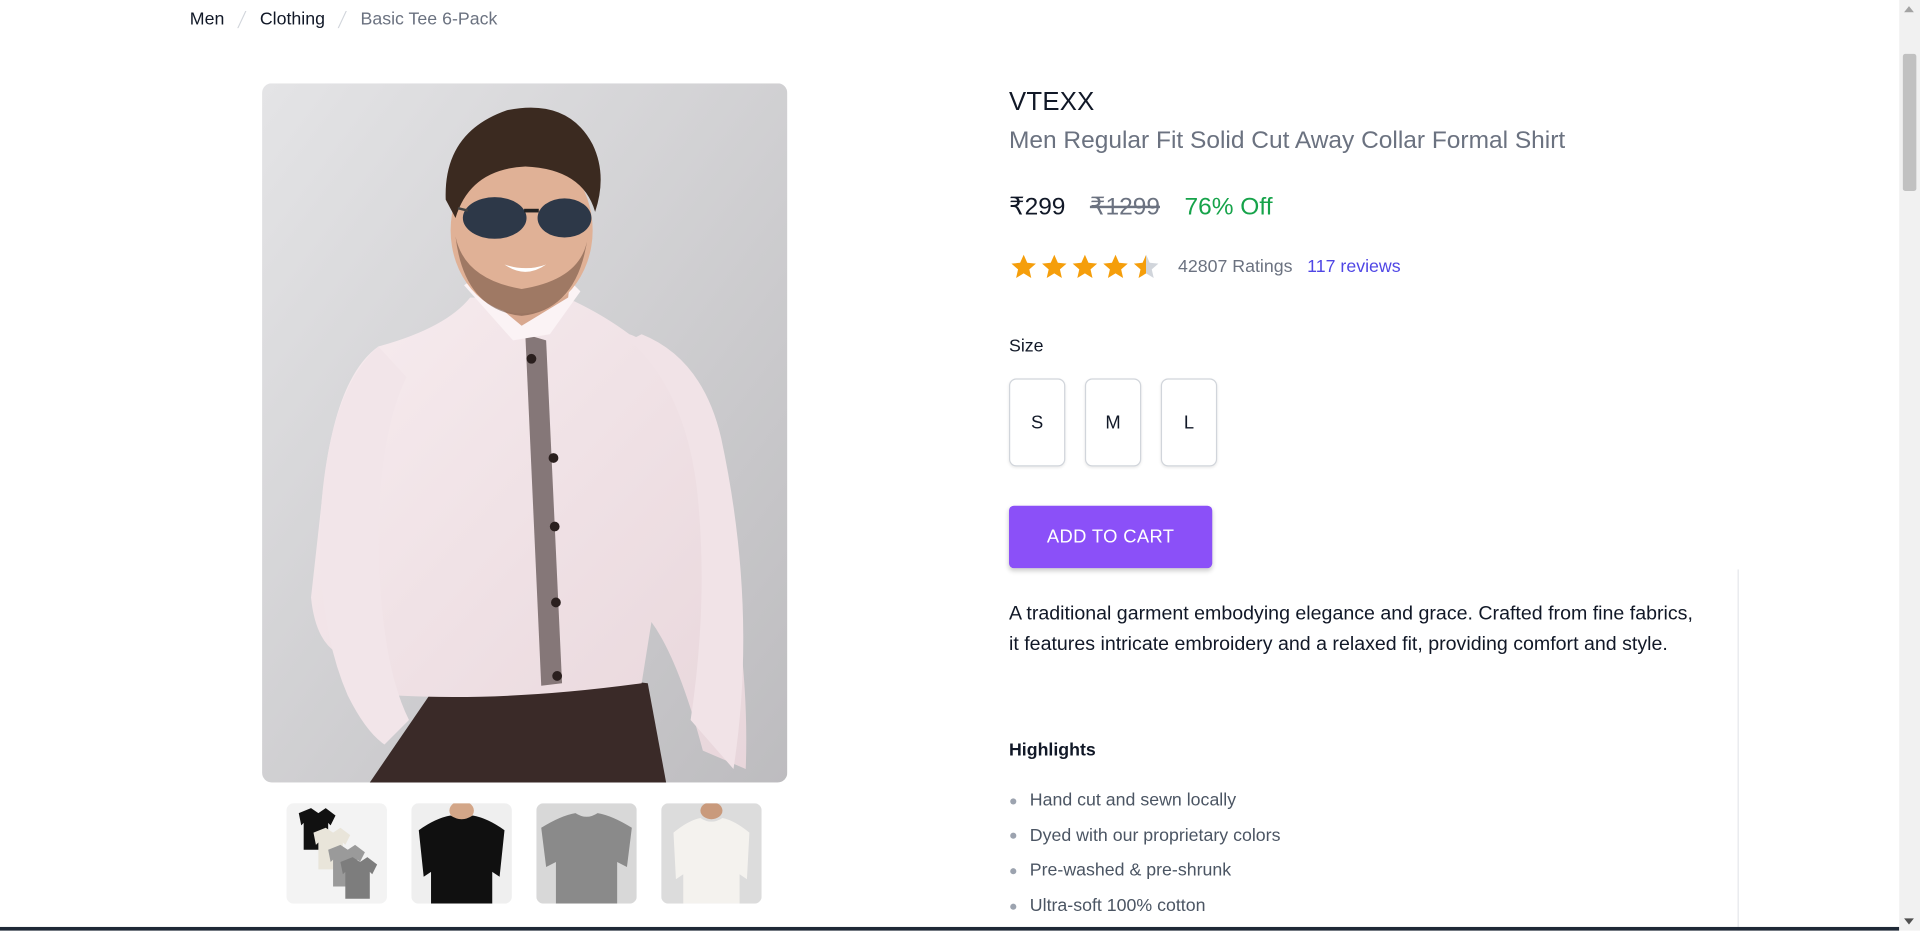 The image size is (1920, 931). Describe the element at coordinates (950, 928) in the screenshot. I see `viewport-bottom-edge` at that location.